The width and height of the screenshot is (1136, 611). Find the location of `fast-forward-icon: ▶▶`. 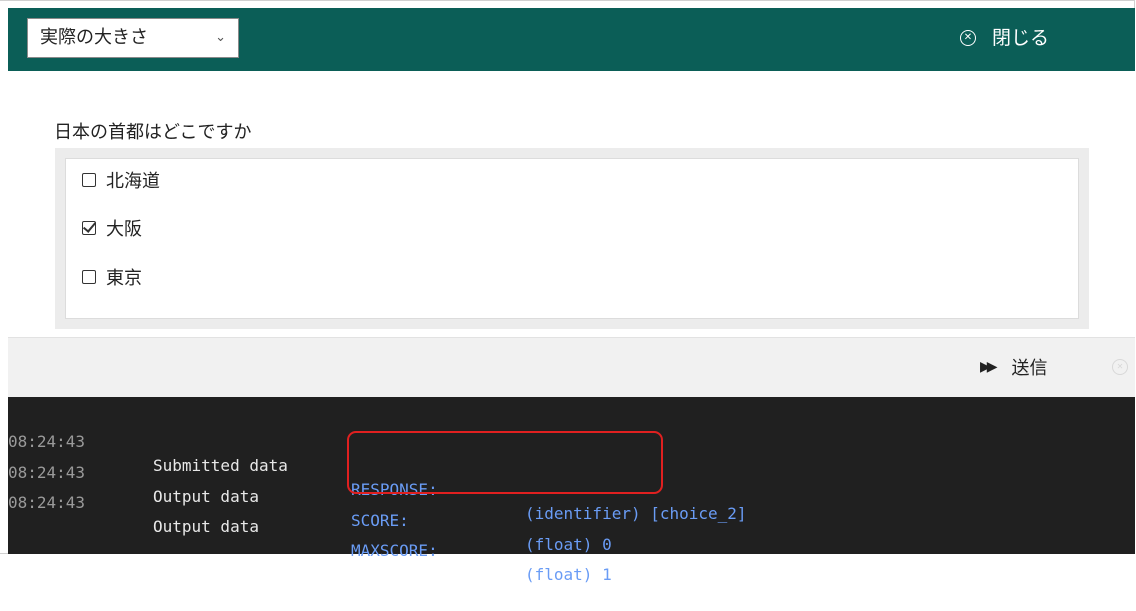

fast-forward-icon: ▶▶ is located at coordinates (988, 367).